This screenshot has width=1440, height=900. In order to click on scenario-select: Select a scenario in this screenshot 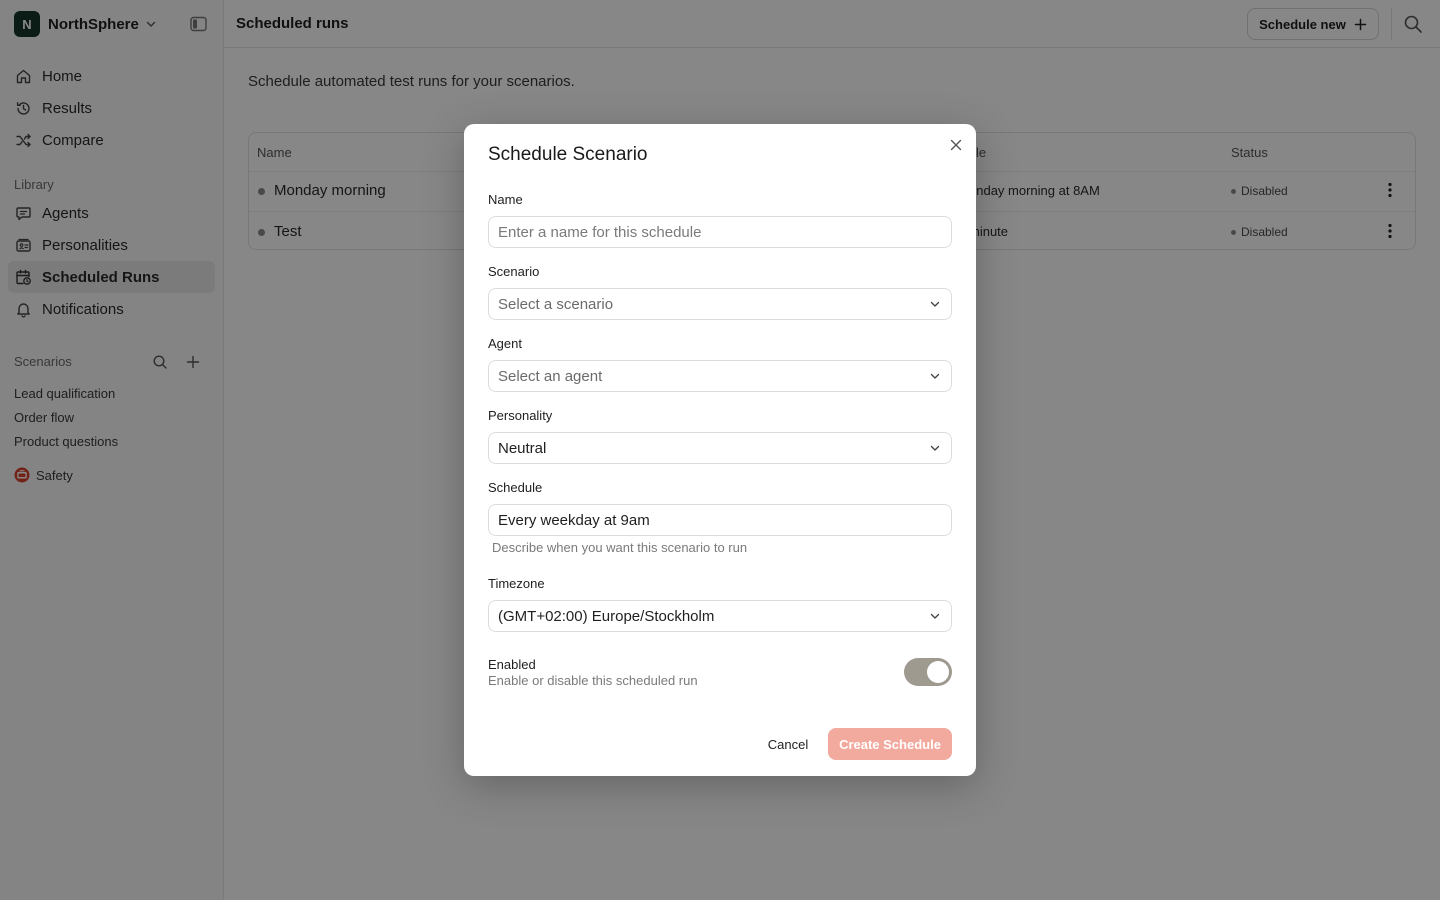, I will do `click(720, 304)`.